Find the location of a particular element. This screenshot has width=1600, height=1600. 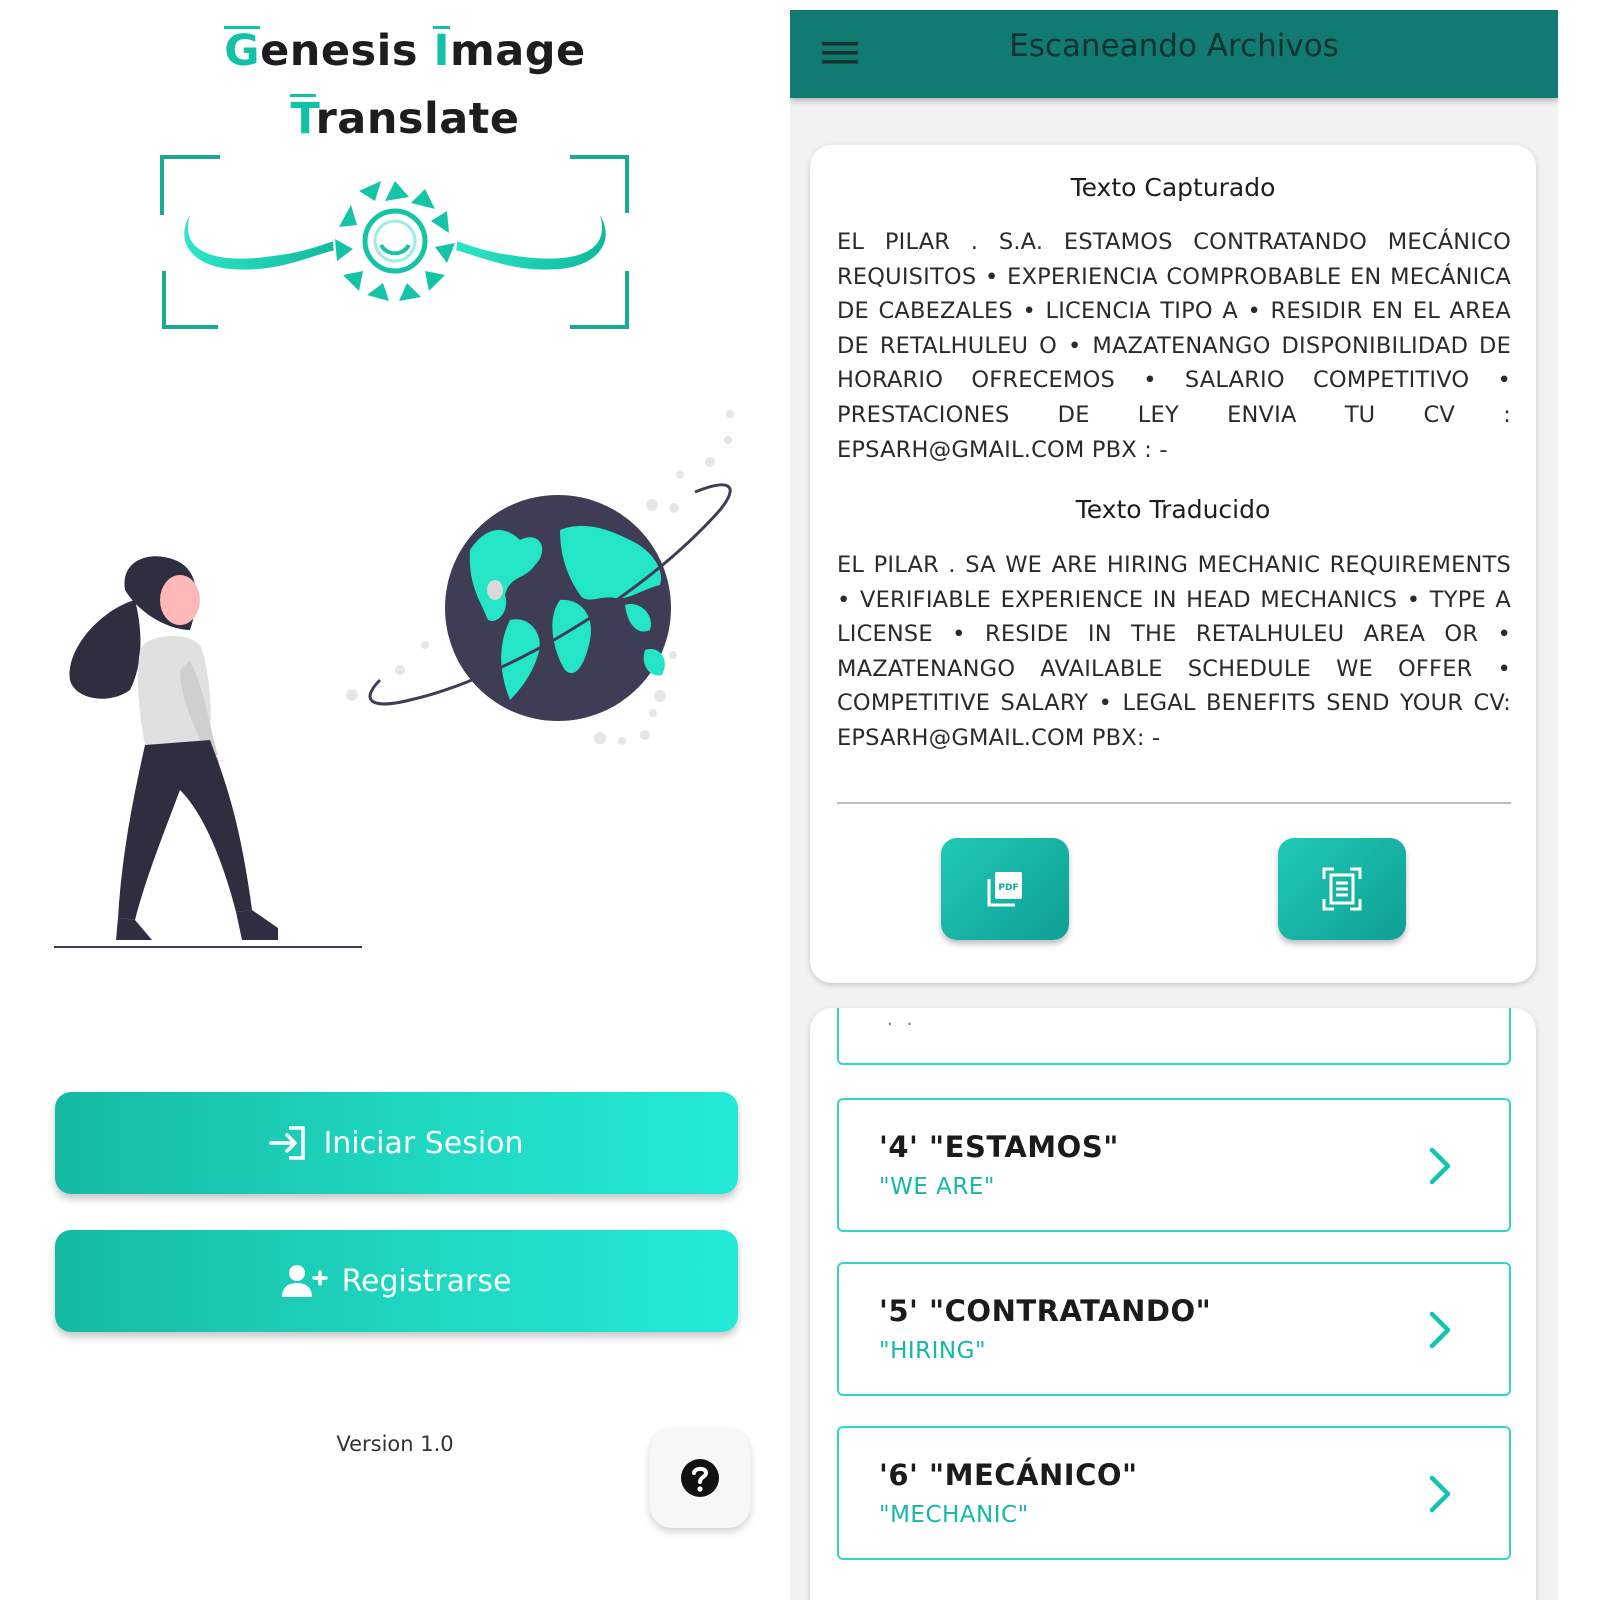

word-original: '5' "CONTRATANDO" is located at coordinates (1045, 1311).